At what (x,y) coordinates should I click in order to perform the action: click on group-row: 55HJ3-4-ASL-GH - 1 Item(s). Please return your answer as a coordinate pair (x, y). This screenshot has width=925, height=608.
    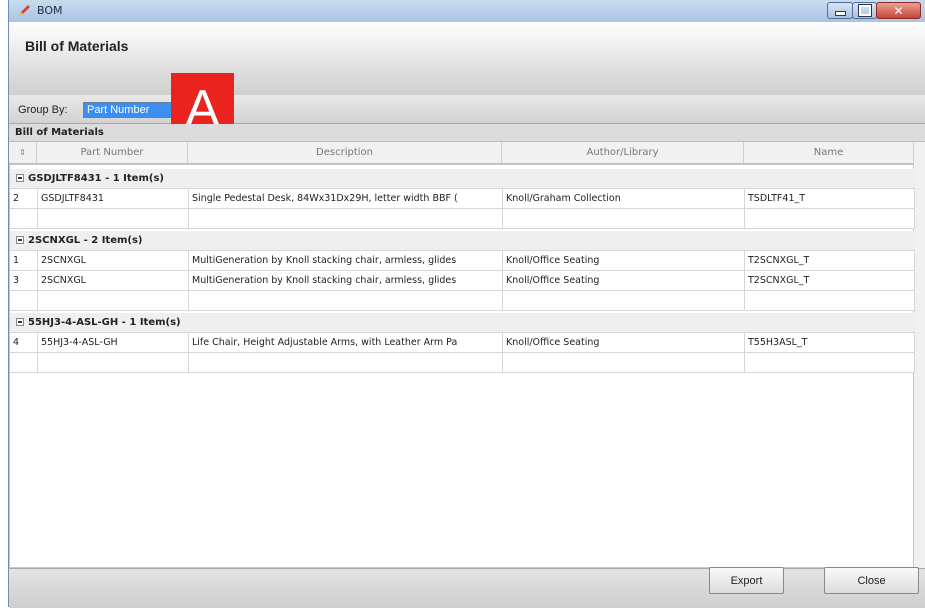
    Looking at the image, I should click on (462, 323).